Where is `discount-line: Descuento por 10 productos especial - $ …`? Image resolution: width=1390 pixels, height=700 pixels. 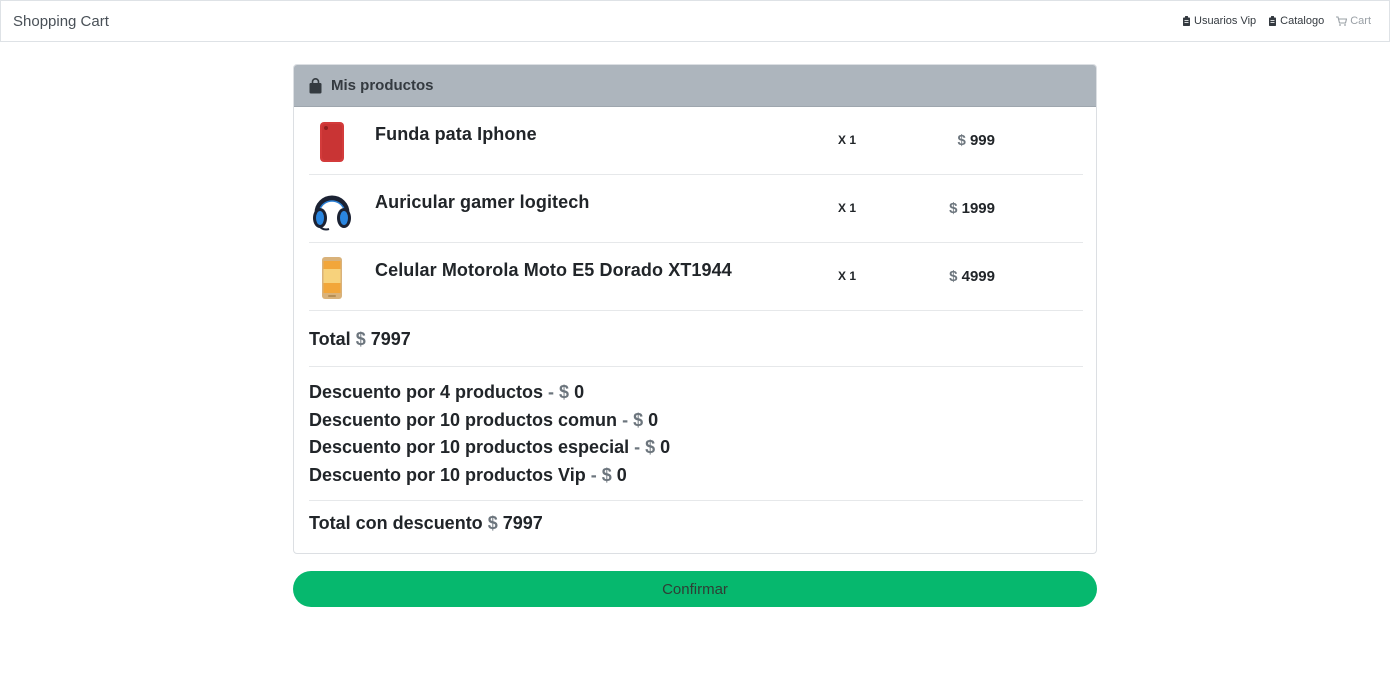
discount-line: Descuento por 10 productos especial - $ … is located at coordinates (696, 448).